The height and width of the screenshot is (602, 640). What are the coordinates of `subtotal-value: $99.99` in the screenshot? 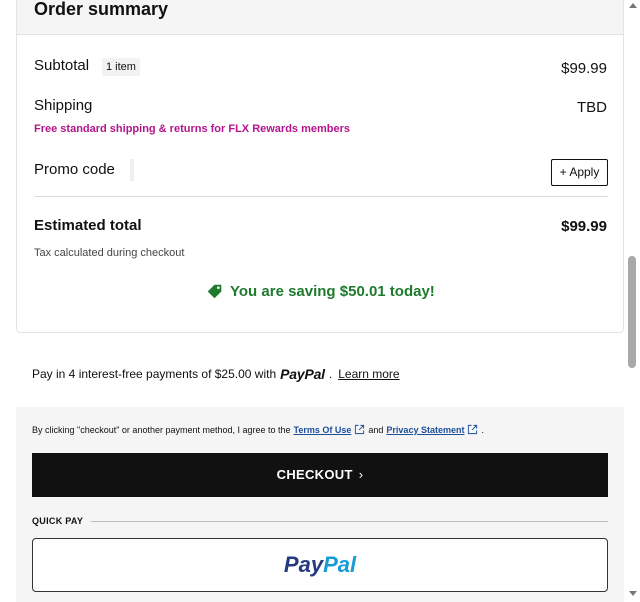 It's located at (584, 68).